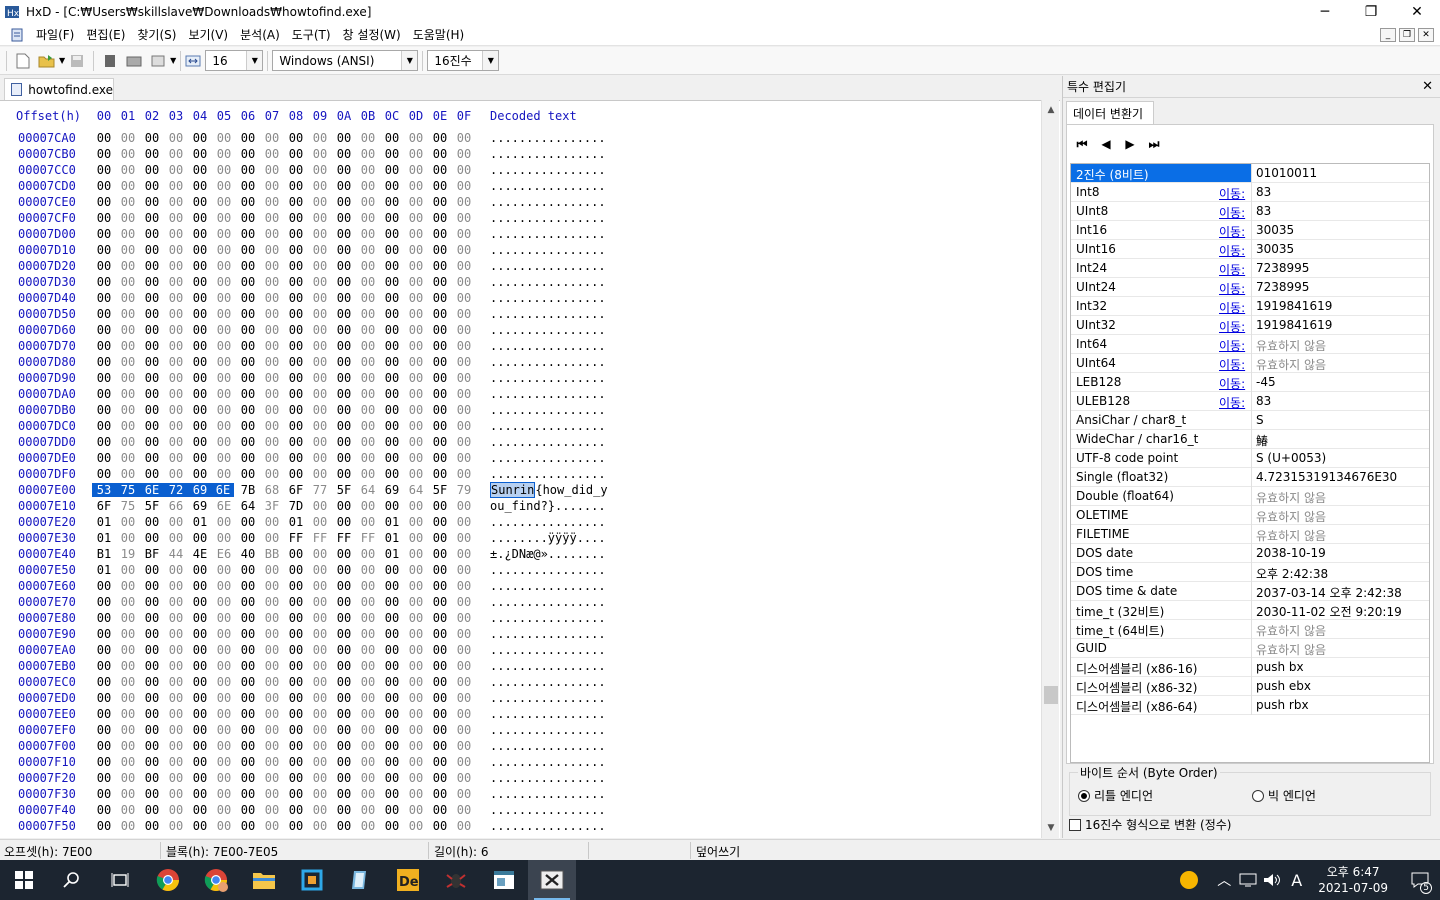 The height and width of the screenshot is (900, 1440). I want to click on open-memory-button, so click(158, 61).